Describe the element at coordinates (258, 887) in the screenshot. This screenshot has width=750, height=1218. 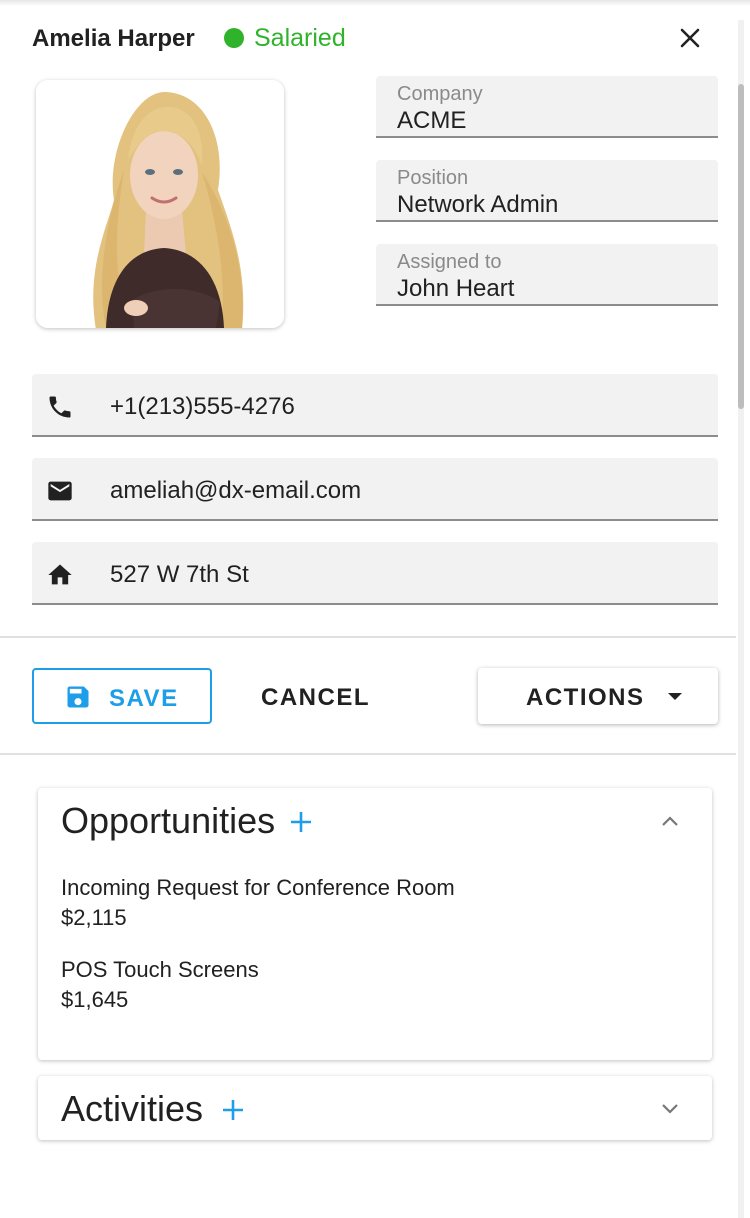
I see `opportunity-name: Incoming Request for Conference Room` at that location.